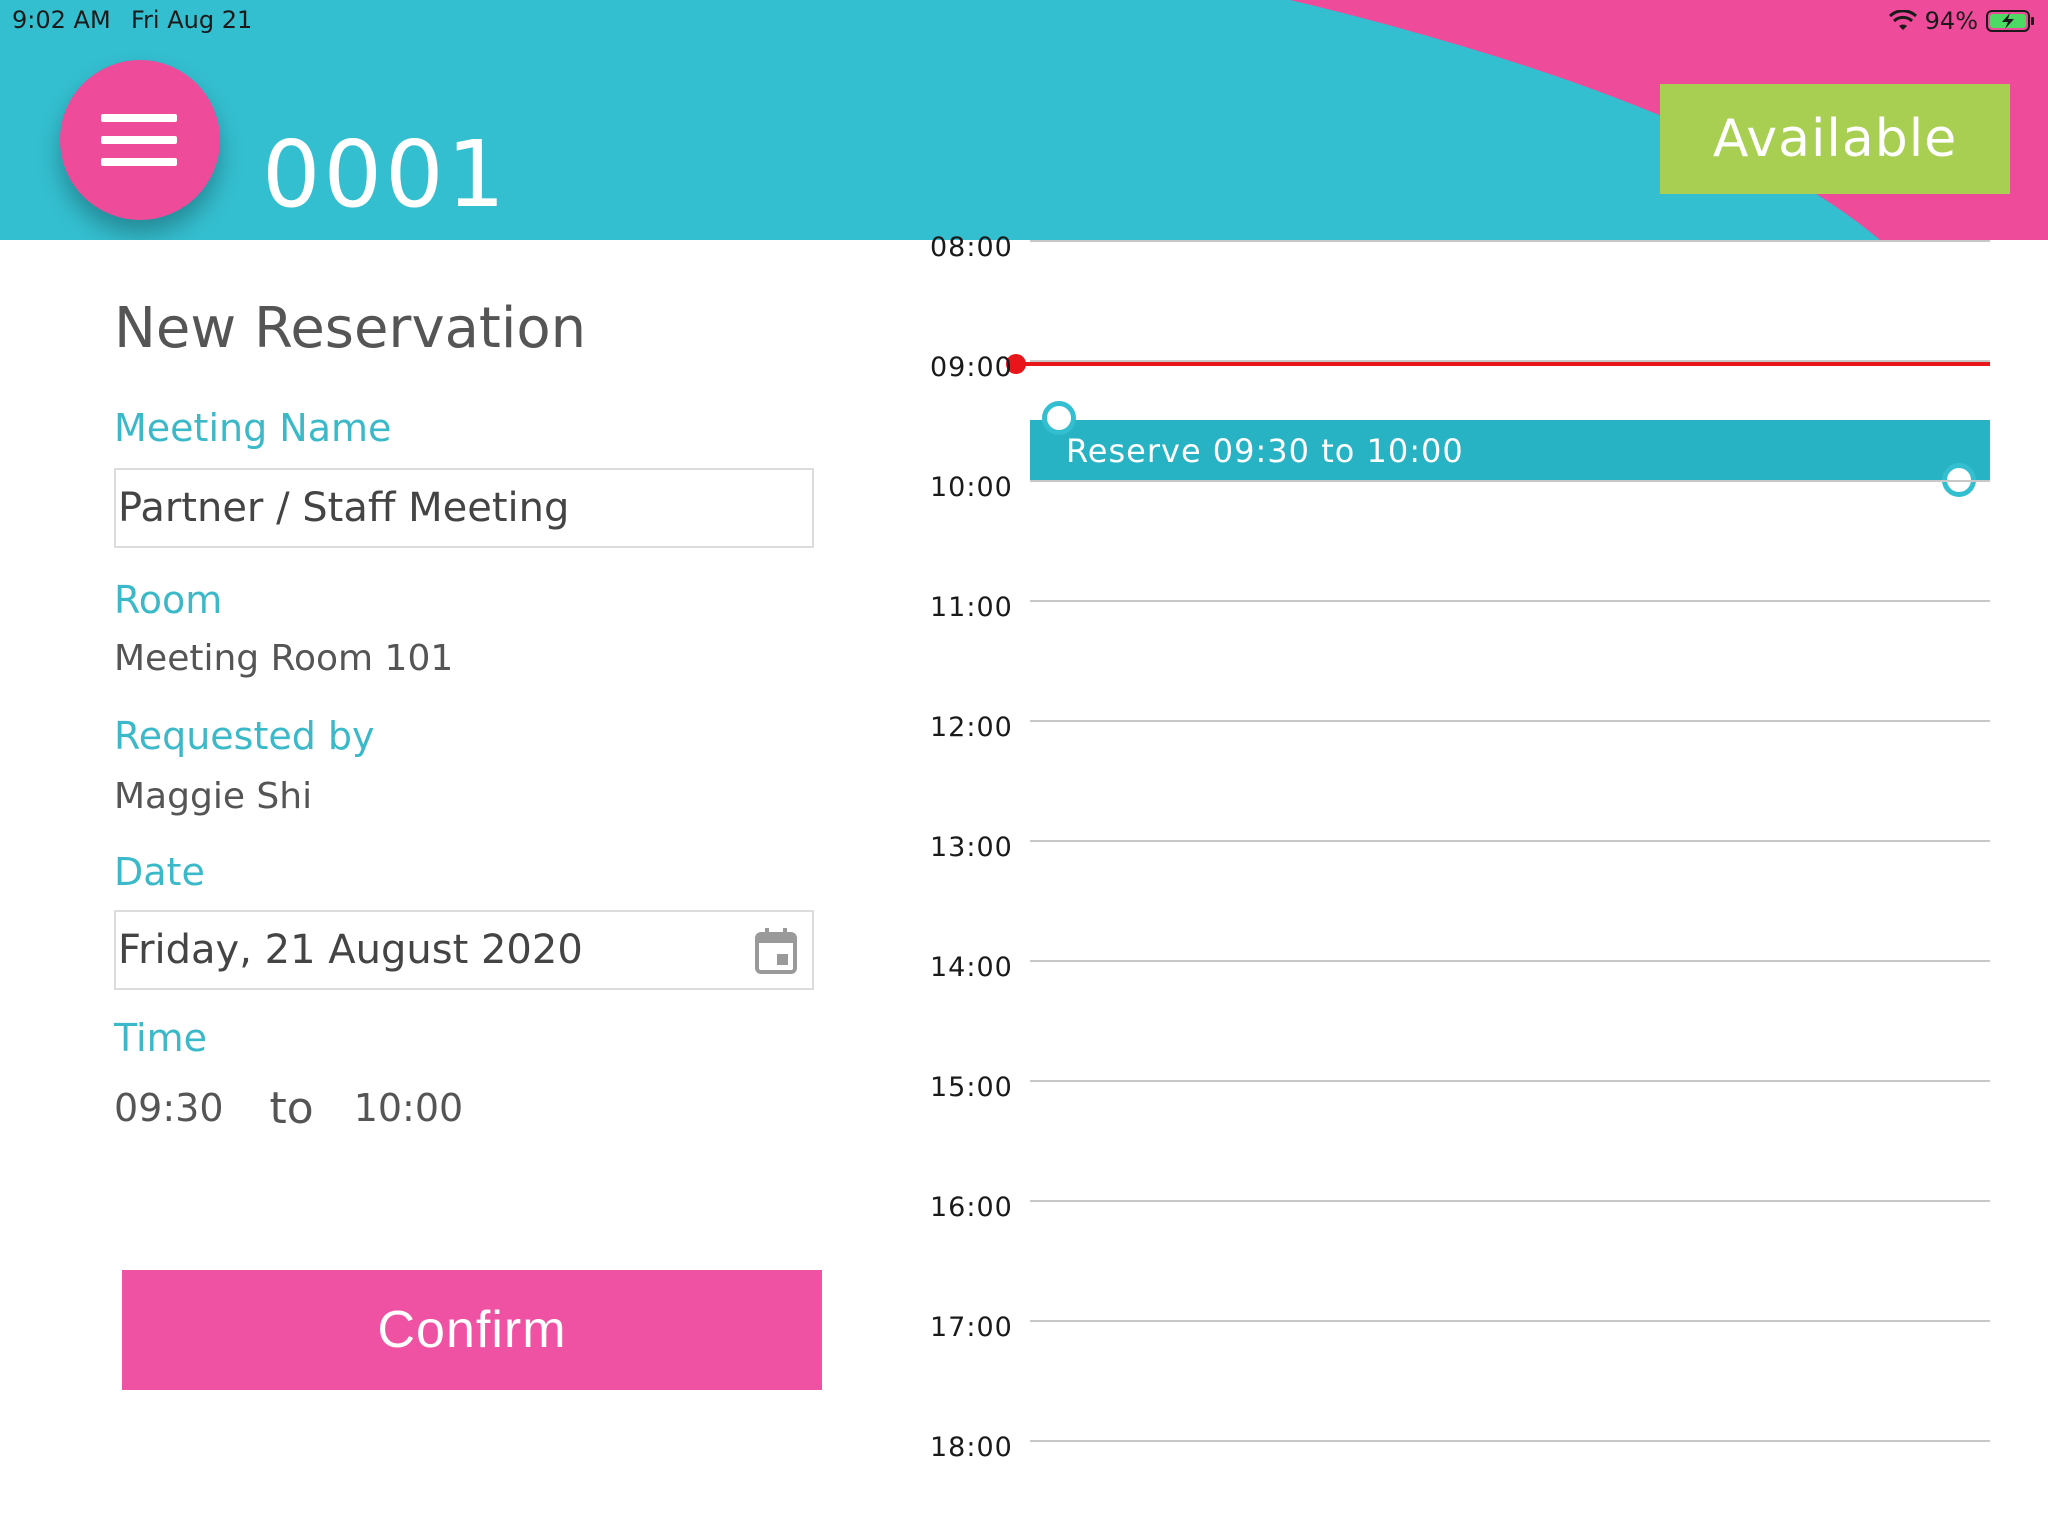 This screenshot has width=2048, height=1536. I want to click on timeline-hour-label: 11:00, so click(971, 607).